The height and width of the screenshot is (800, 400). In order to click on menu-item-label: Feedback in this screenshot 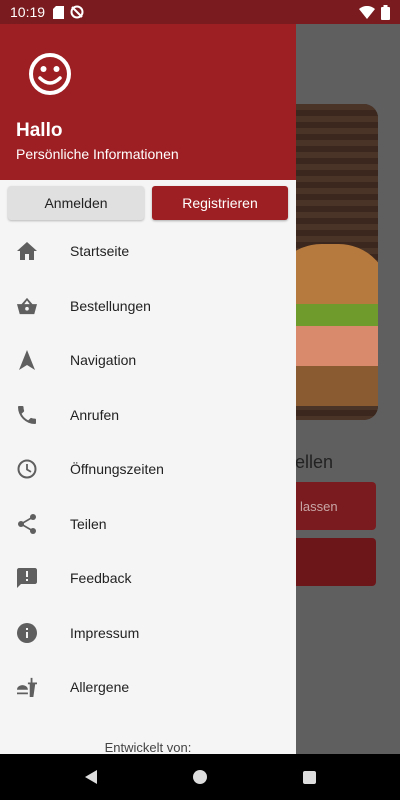, I will do `click(101, 578)`.